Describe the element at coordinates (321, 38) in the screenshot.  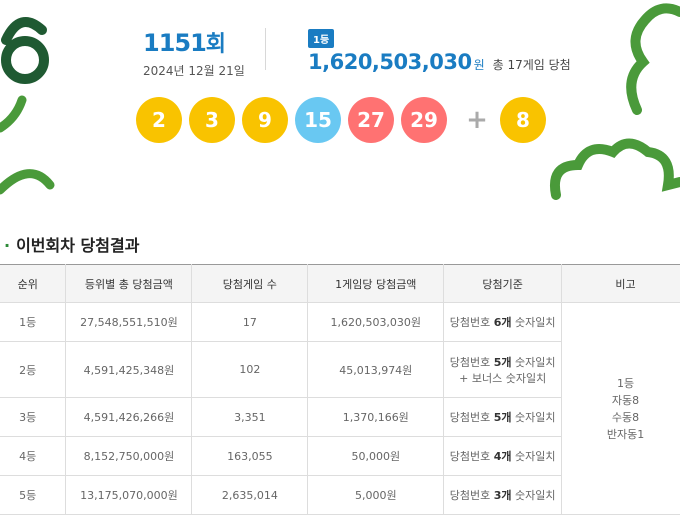
I see `rank-badge: 1등` at that location.